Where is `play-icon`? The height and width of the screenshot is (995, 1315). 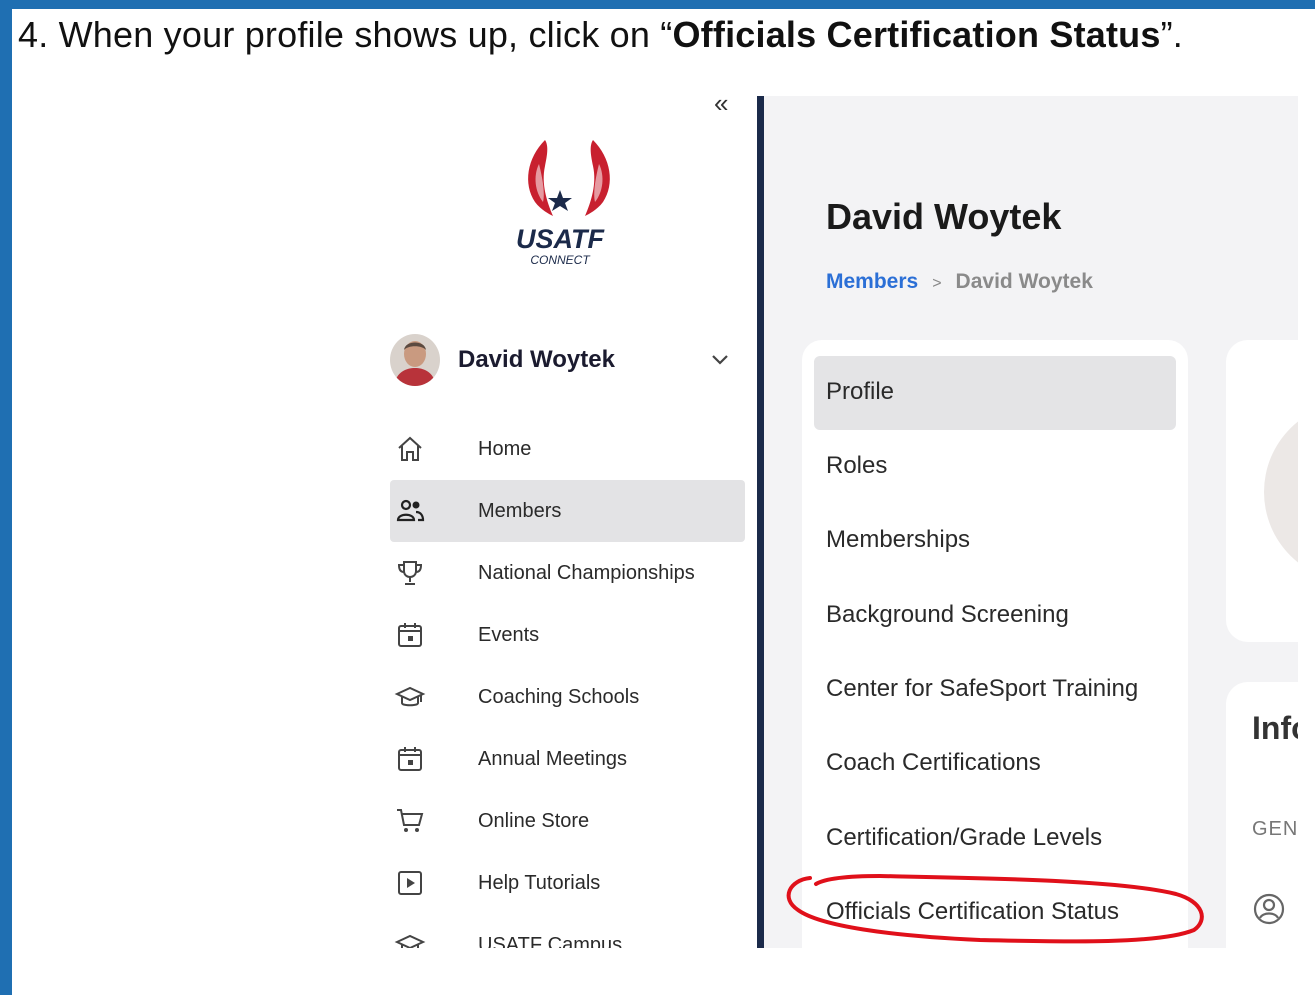 play-icon is located at coordinates (410, 883).